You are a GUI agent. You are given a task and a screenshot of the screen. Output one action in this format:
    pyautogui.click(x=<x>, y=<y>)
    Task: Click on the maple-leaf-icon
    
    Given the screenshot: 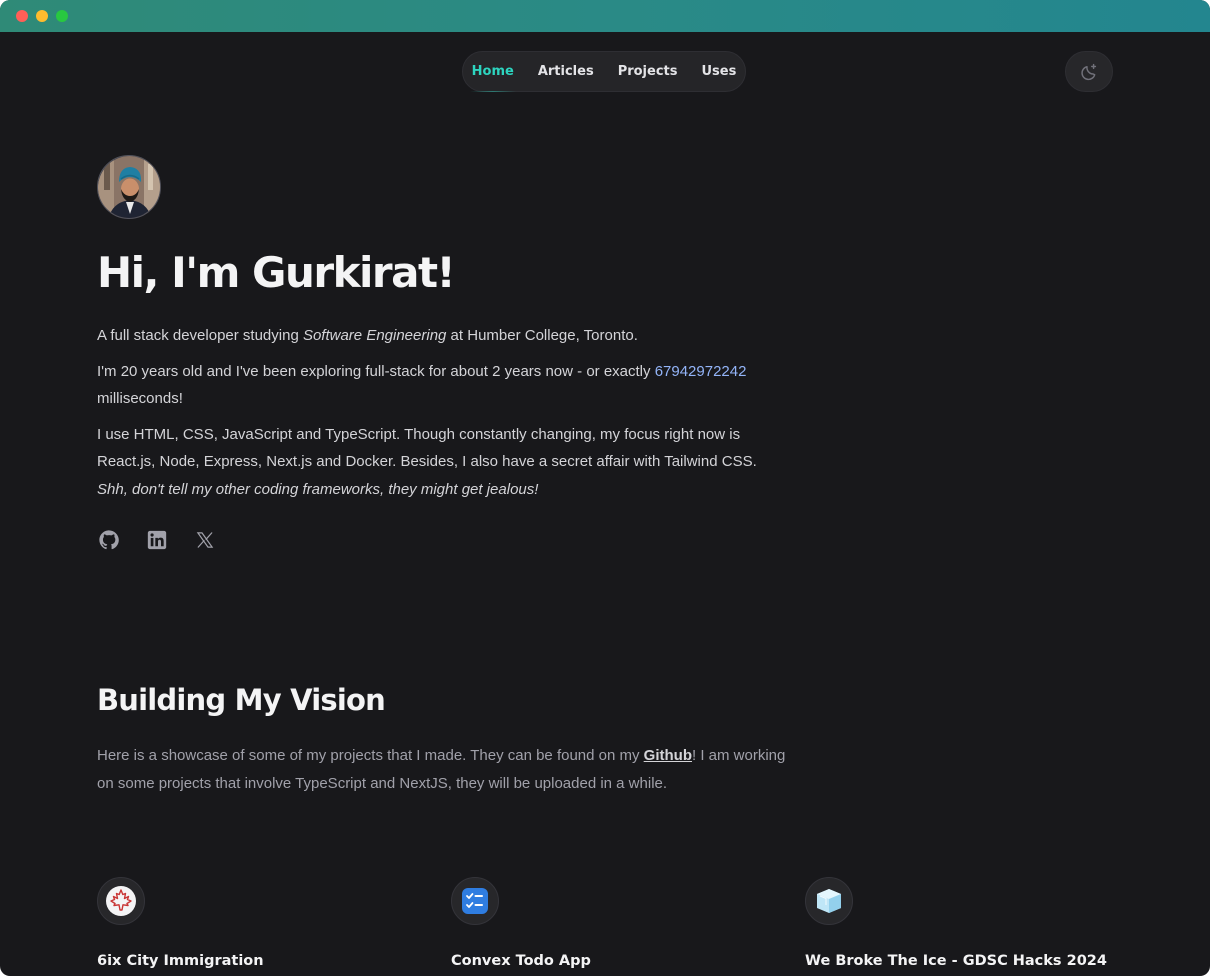 What is the action you would take?
    pyautogui.click(x=121, y=901)
    